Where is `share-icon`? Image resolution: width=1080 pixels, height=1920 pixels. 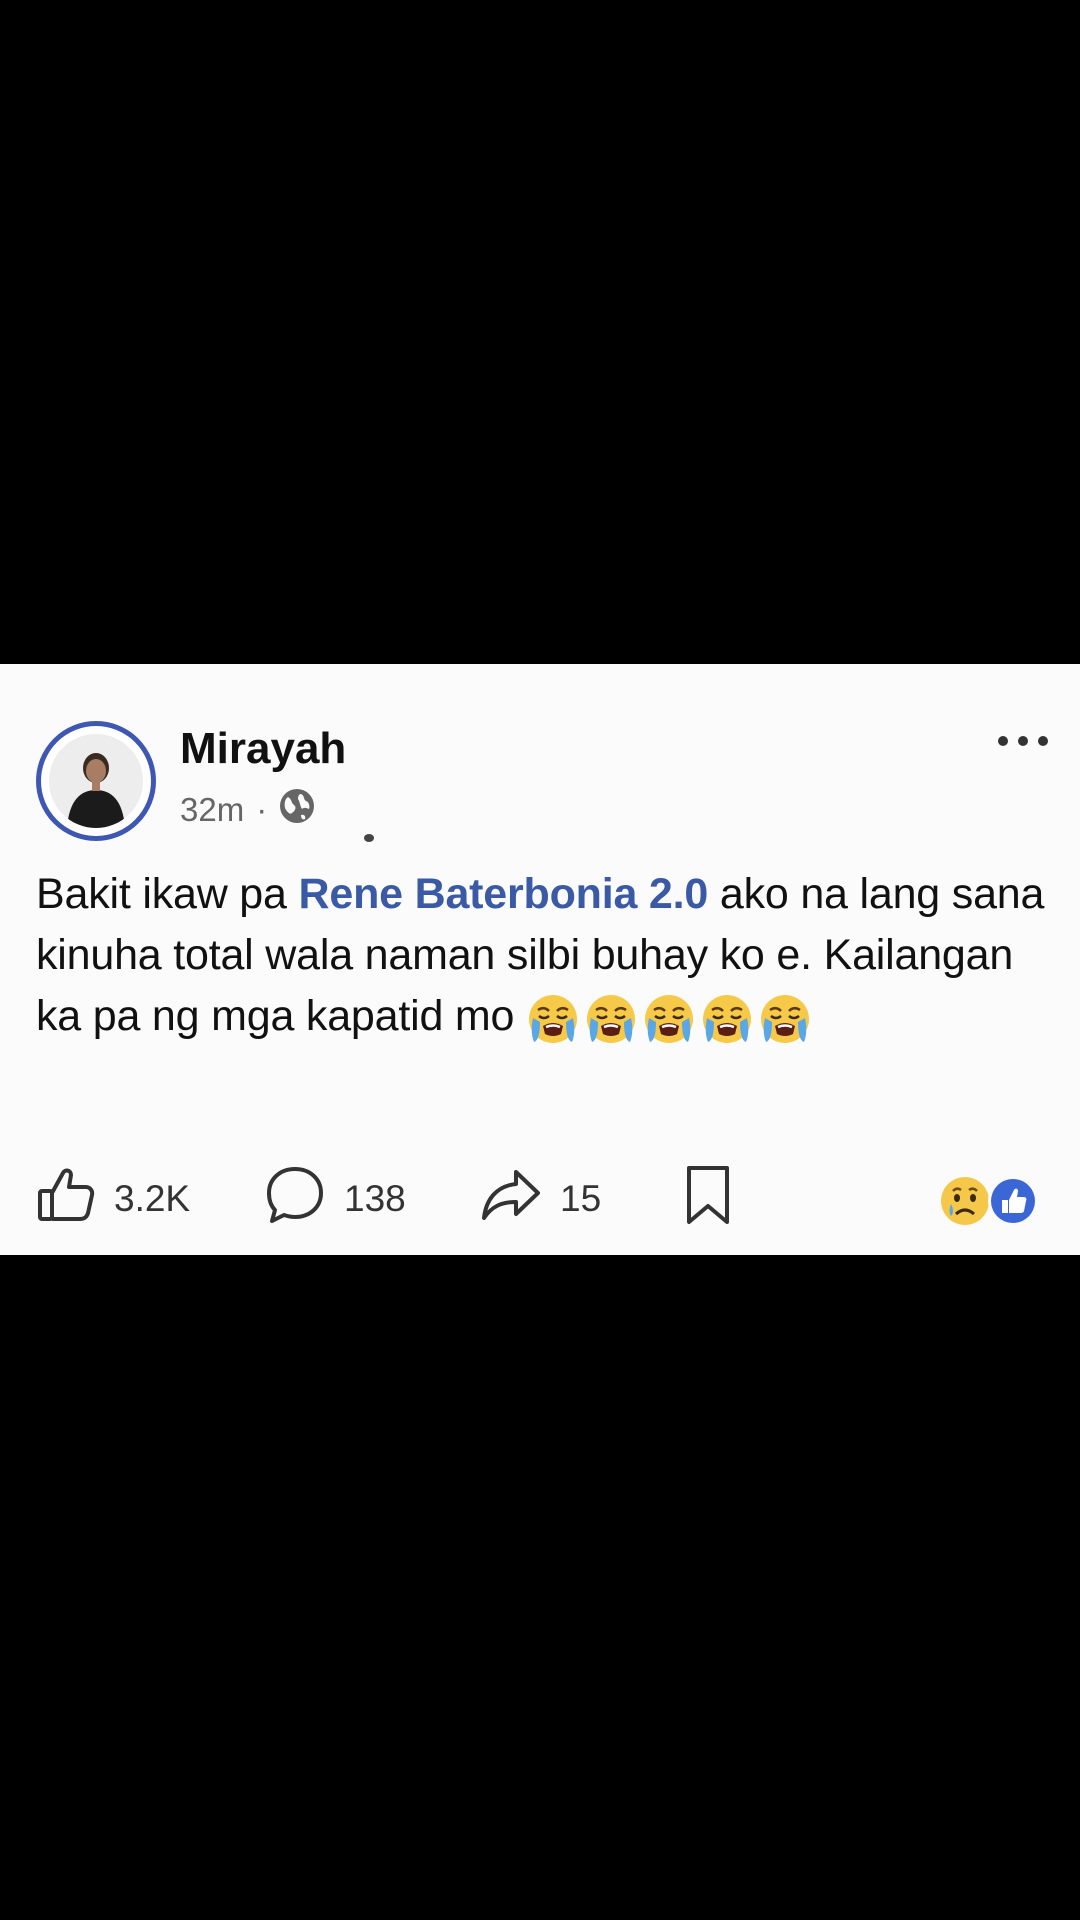 share-icon is located at coordinates (511, 1199).